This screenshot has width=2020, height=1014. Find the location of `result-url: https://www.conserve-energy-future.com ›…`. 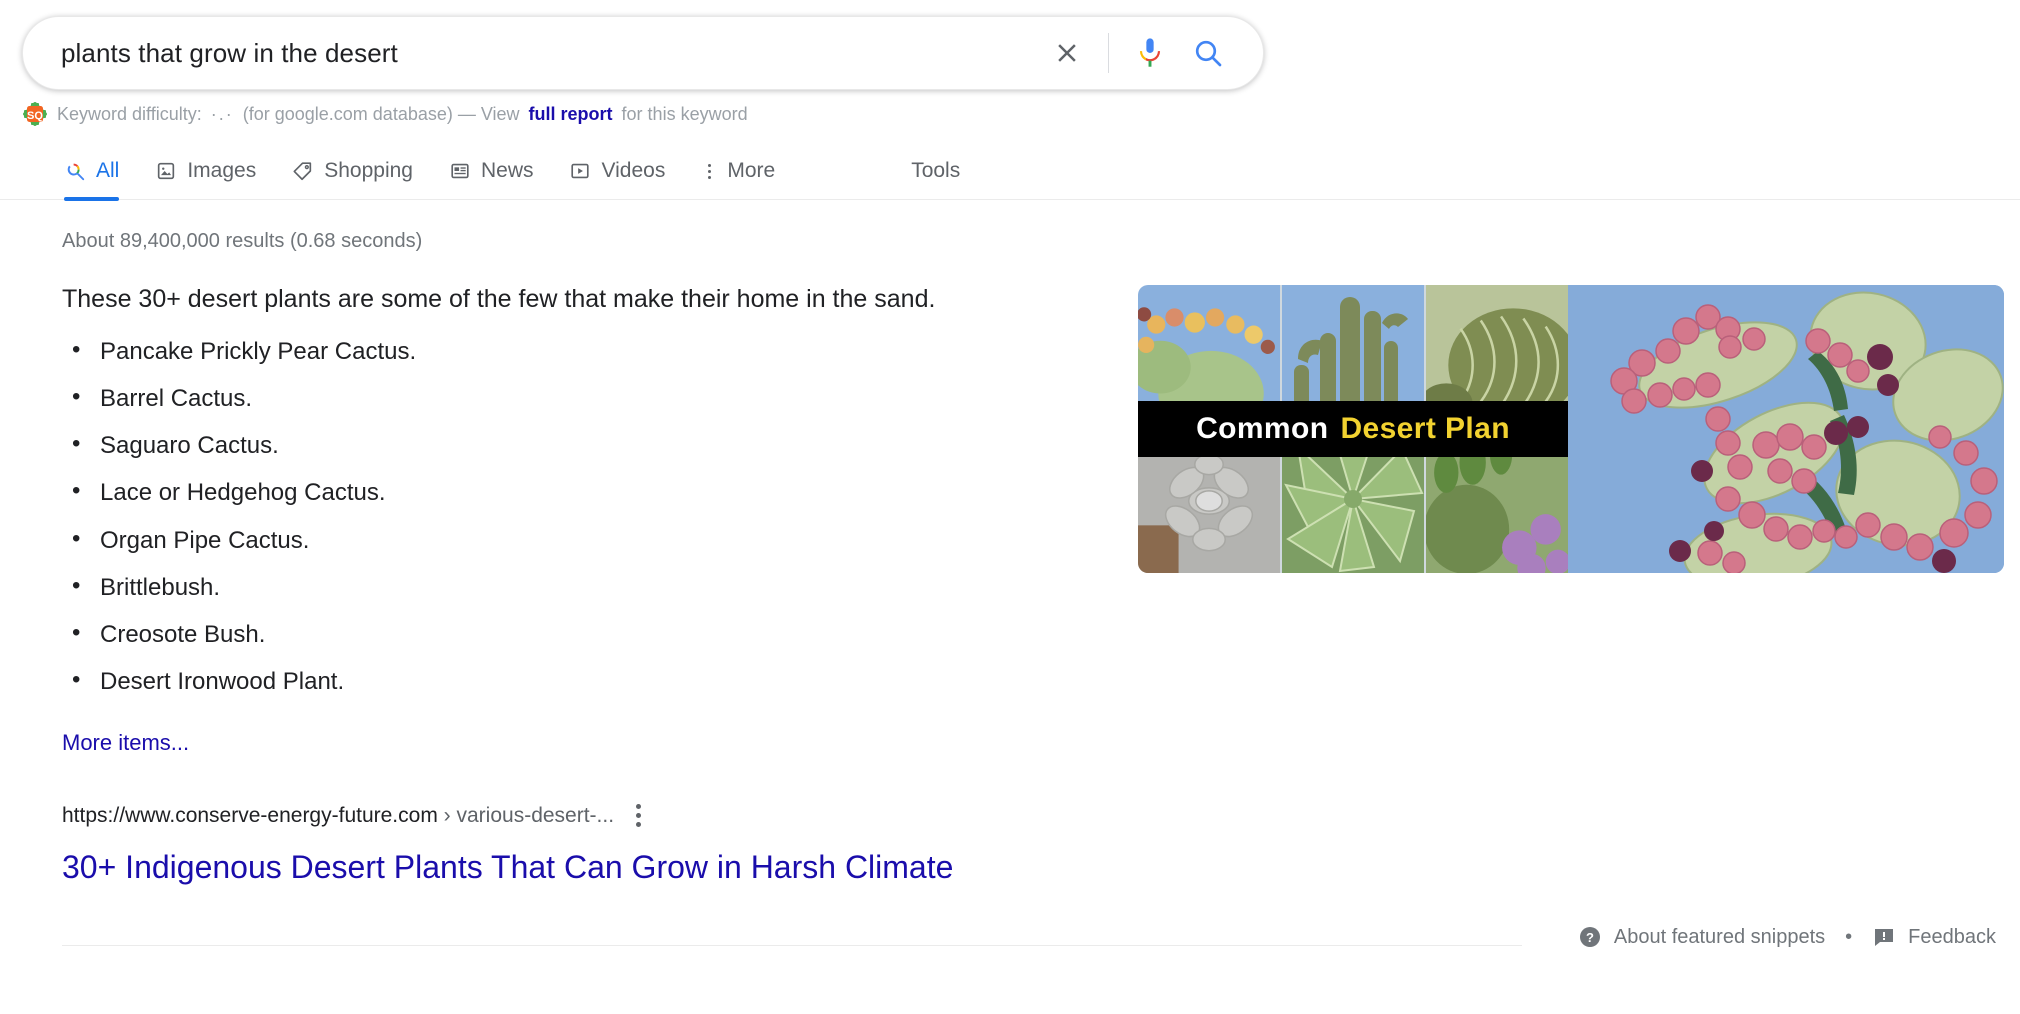

result-url: https://www.conserve-energy-future.com ›… is located at coordinates (338, 816).